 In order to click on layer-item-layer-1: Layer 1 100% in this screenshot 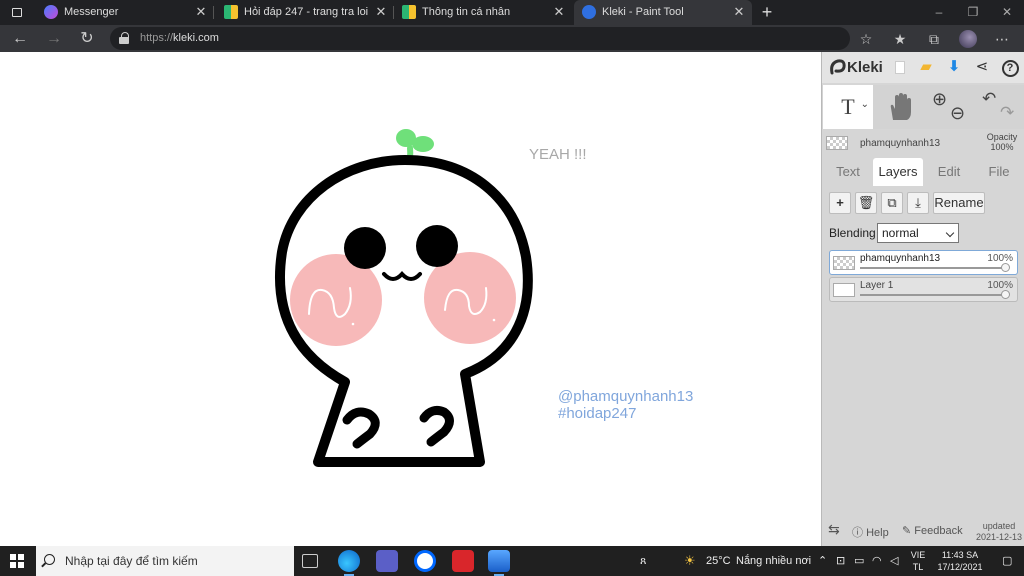, I will do `click(923, 289)`.